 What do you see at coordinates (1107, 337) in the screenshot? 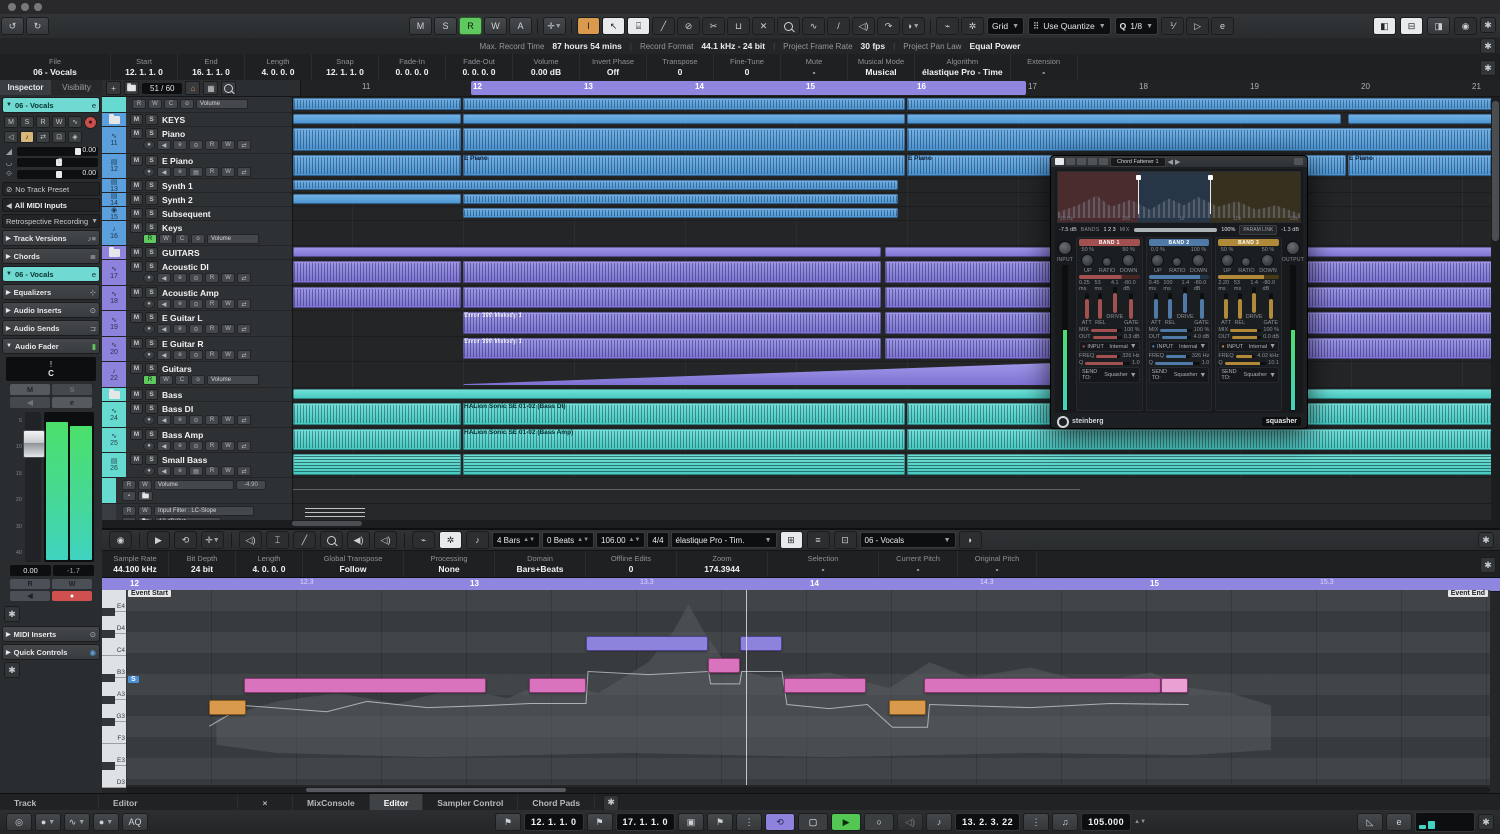
I see `band-out-slider` at bounding box center [1107, 337].